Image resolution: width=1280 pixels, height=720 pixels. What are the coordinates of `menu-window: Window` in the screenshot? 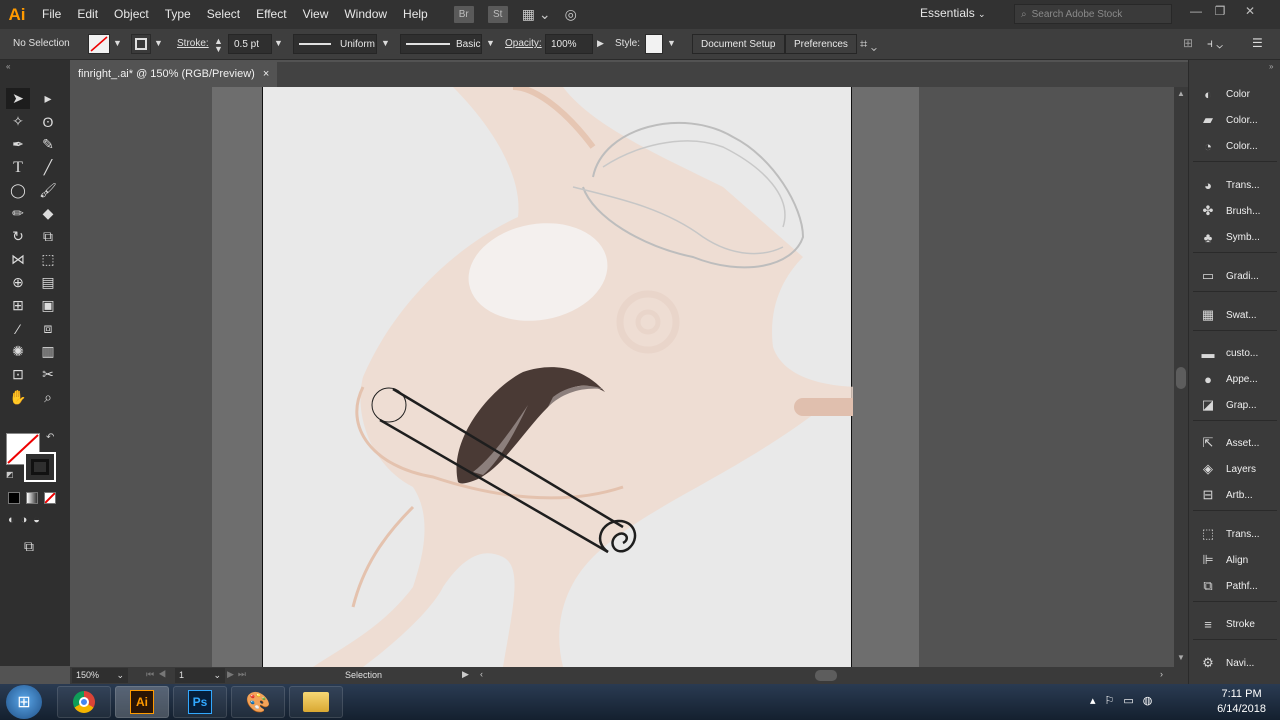 It's located at (365, 14).